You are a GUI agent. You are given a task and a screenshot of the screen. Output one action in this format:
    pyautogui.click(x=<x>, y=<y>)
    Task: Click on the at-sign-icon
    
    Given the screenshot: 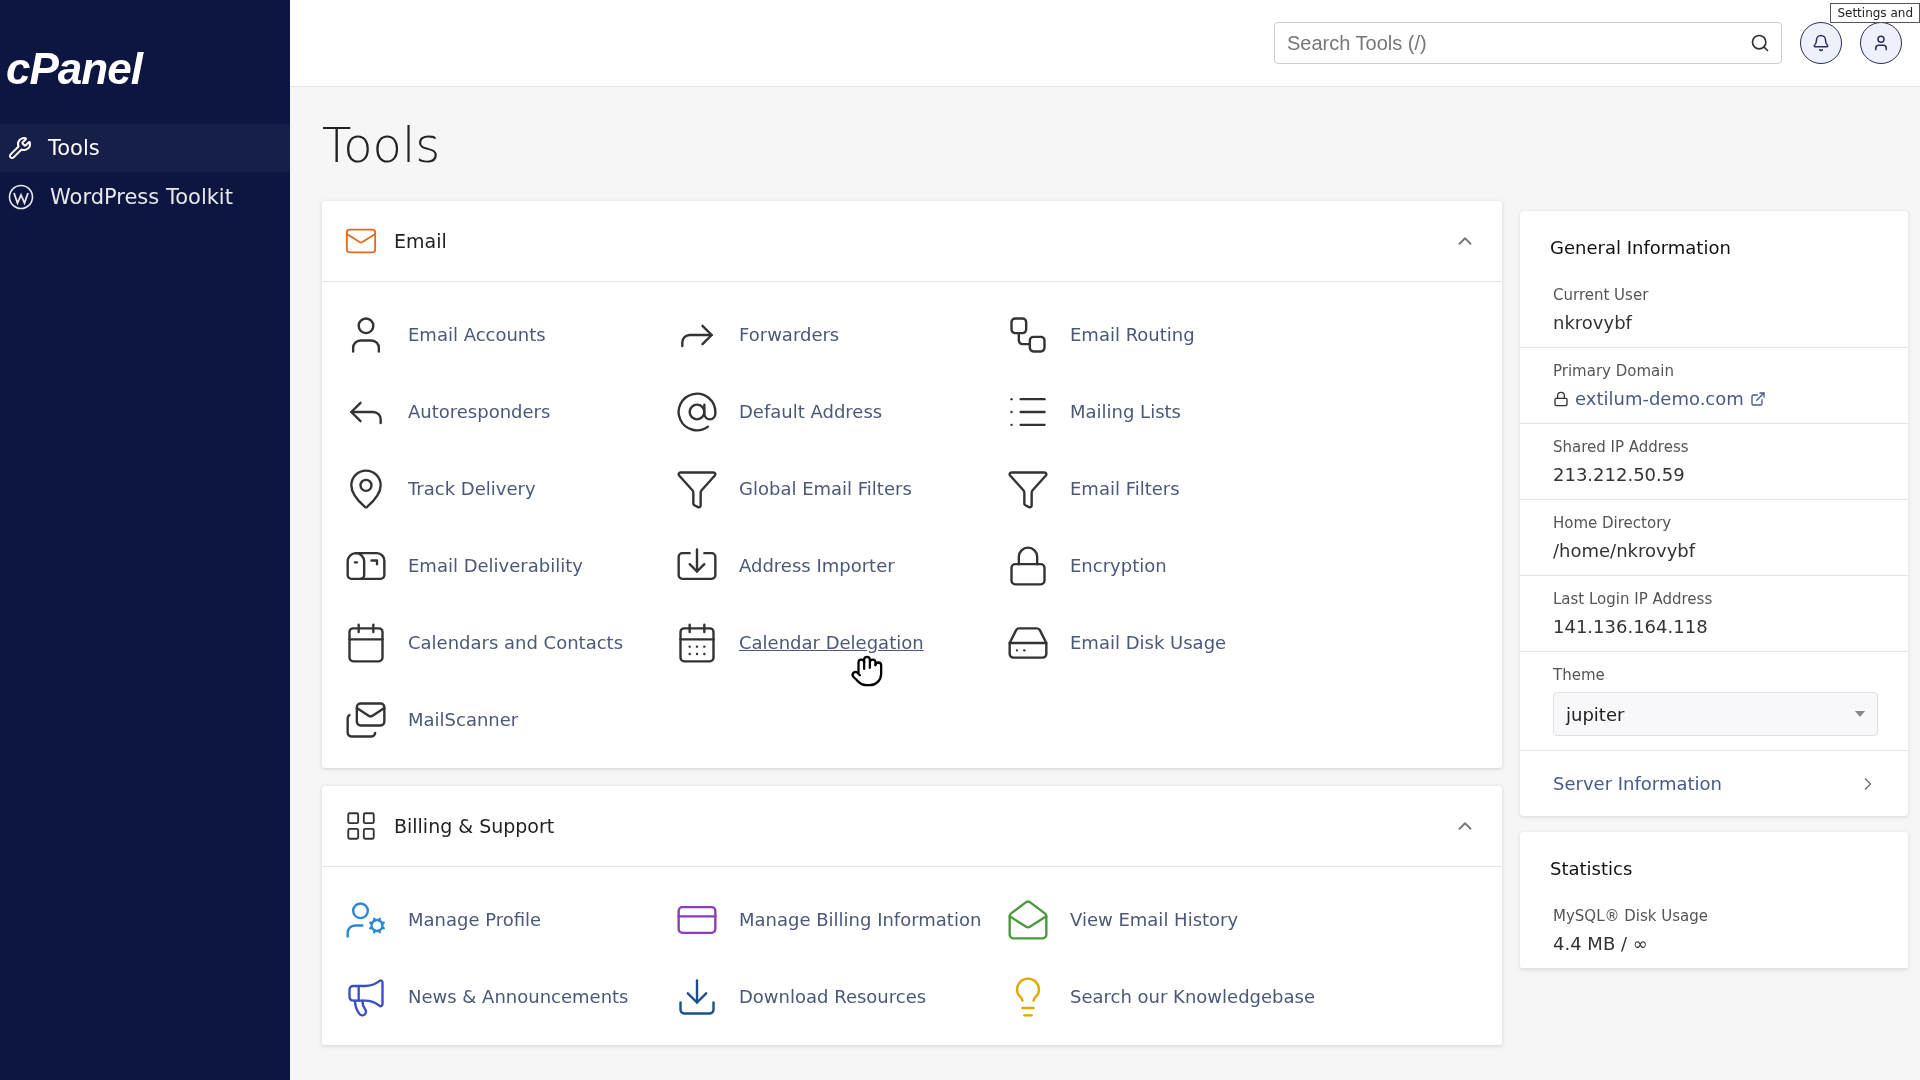 What is the action you would take?
    pyautogui.click(x=697, y=411)
    